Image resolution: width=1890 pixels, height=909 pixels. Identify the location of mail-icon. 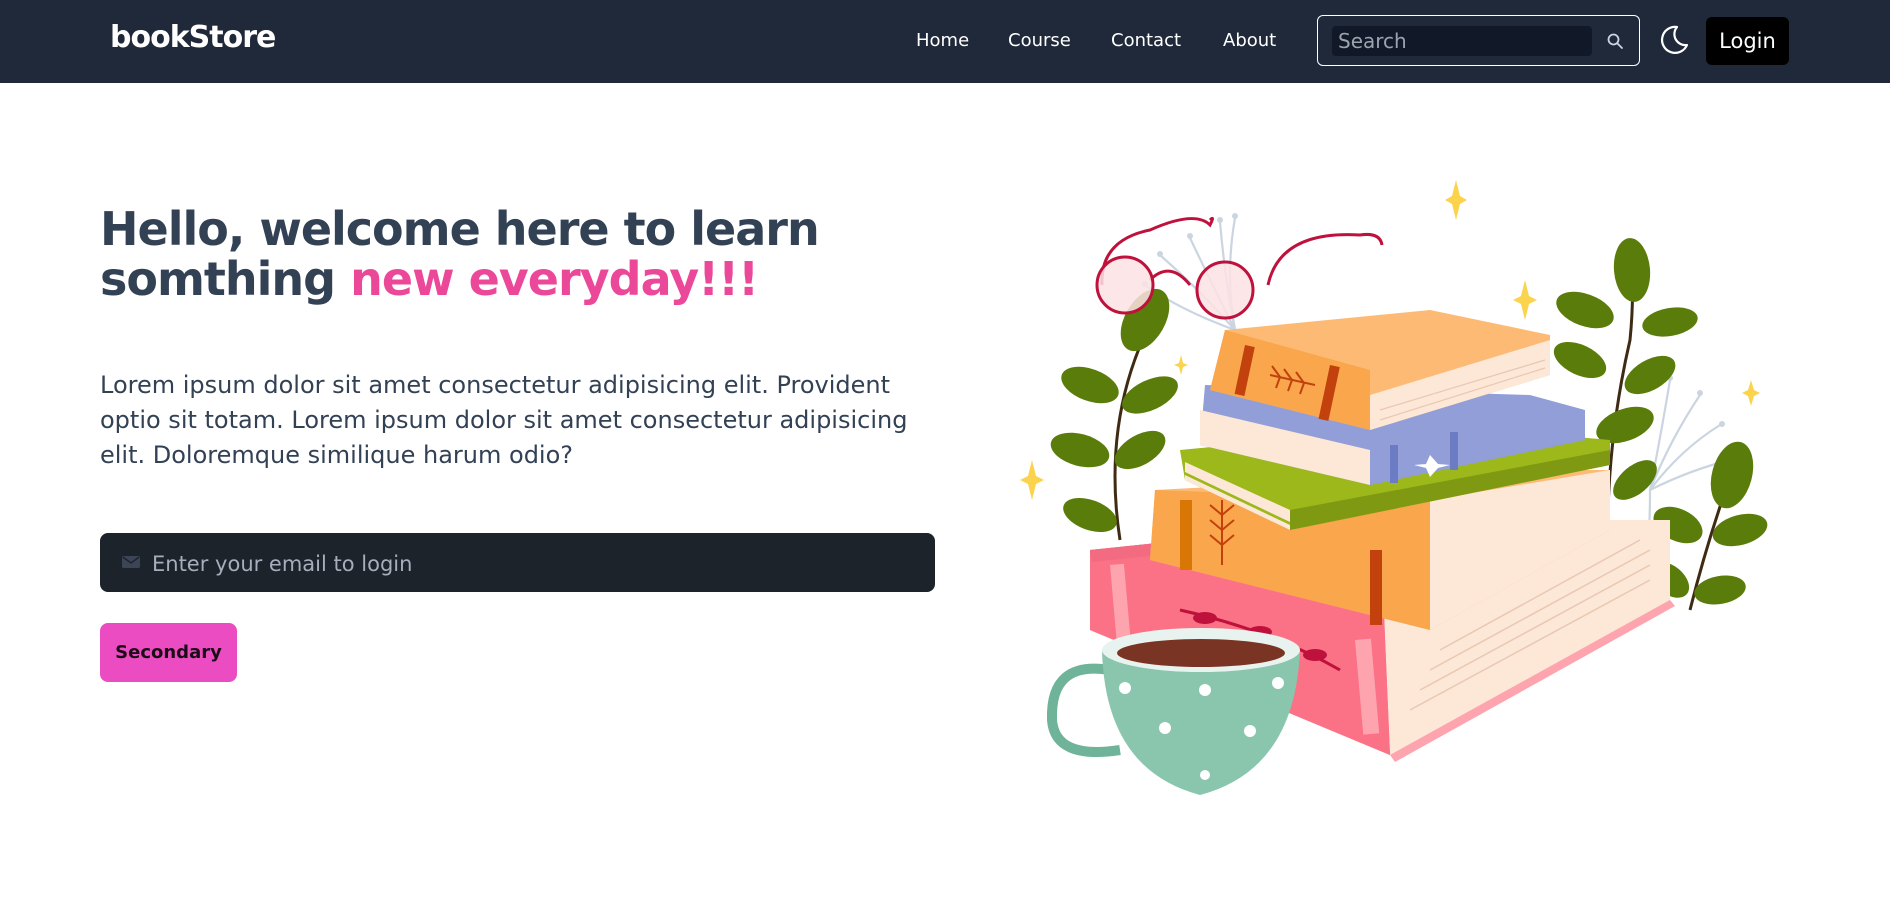
(131, 562).